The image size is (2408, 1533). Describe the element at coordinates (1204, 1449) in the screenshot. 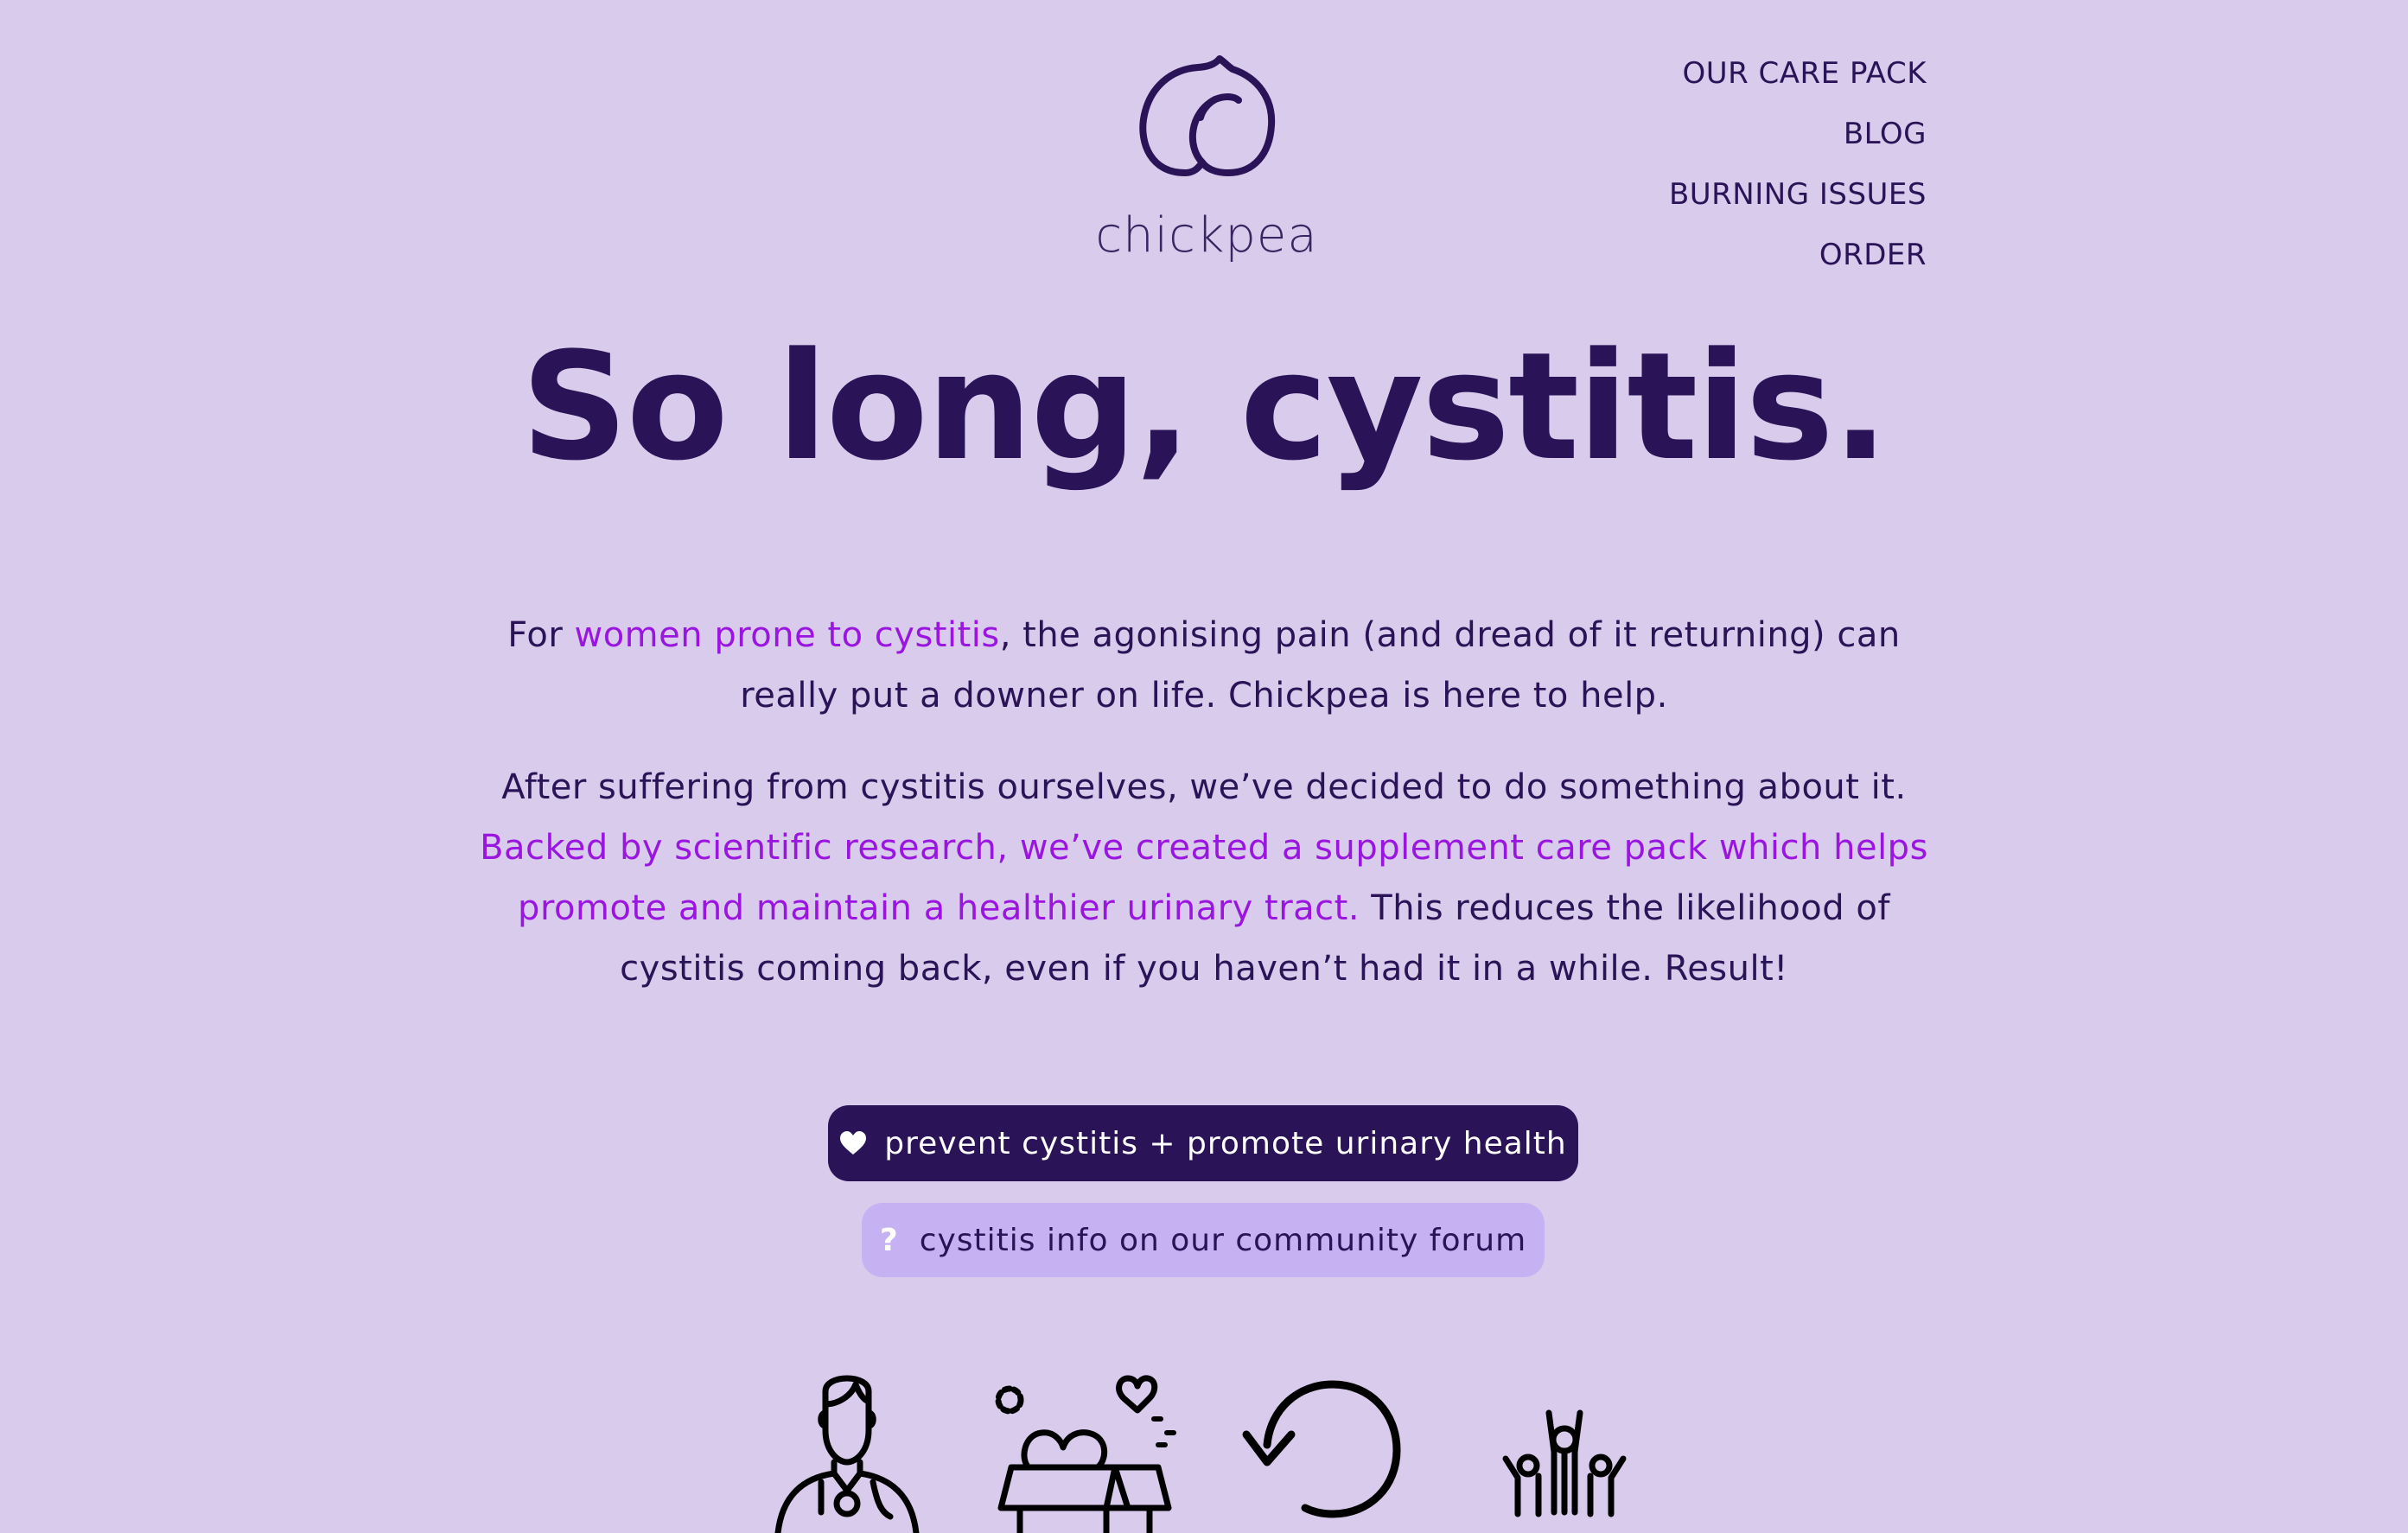

I see `feature-icons` at that location.